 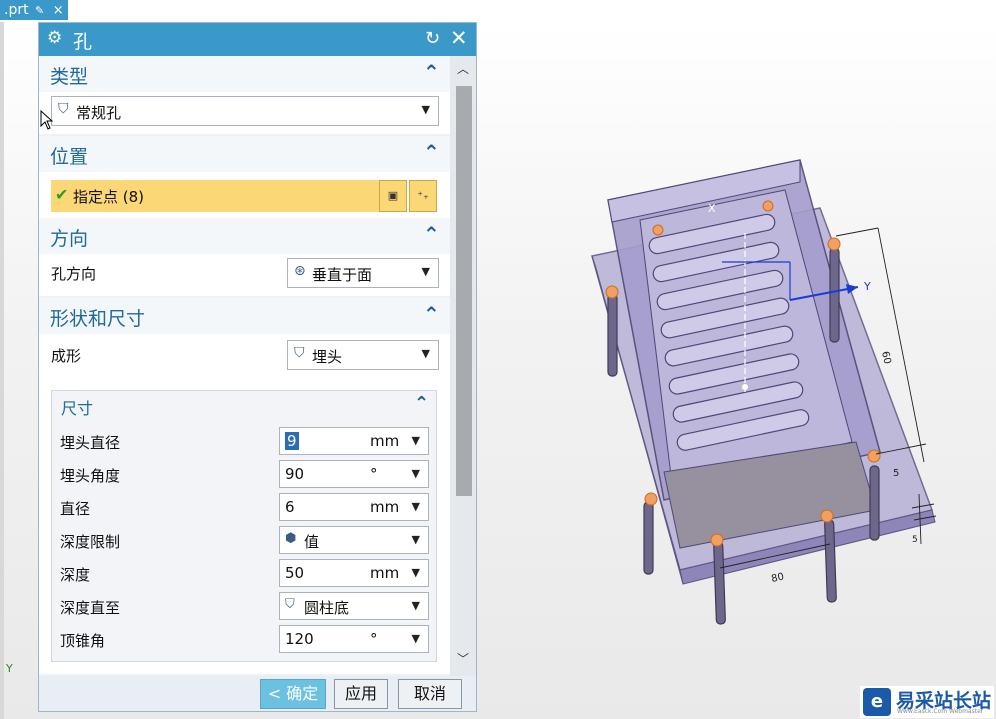 What do you see at coordinates (47, 120) in the screenshot?
I see `mouse-cursor-icon` at bounding box center [47, 120].